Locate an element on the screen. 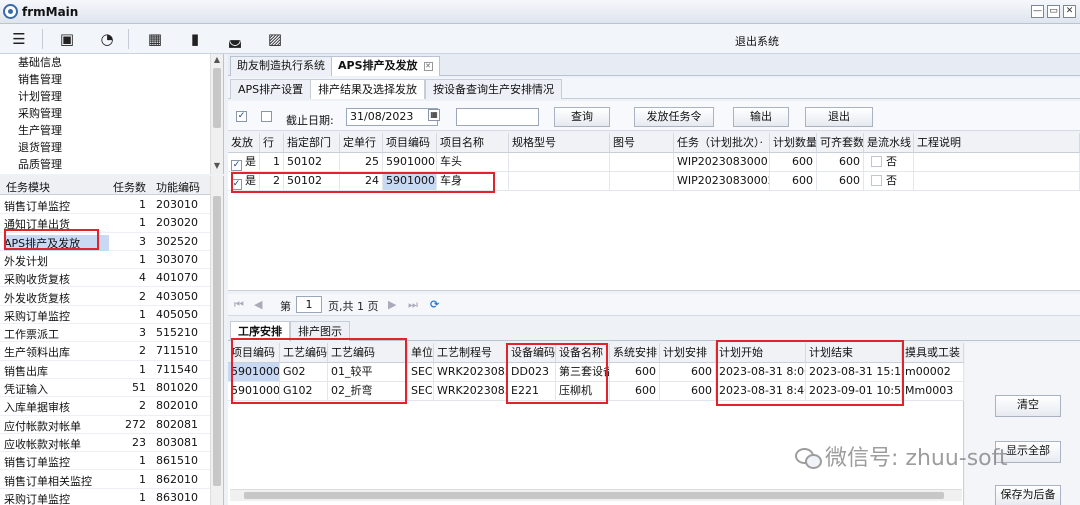 The image size is (1080, 505). table-row: 销售订单监控 1 861510 is located at coordinates (105, 461).